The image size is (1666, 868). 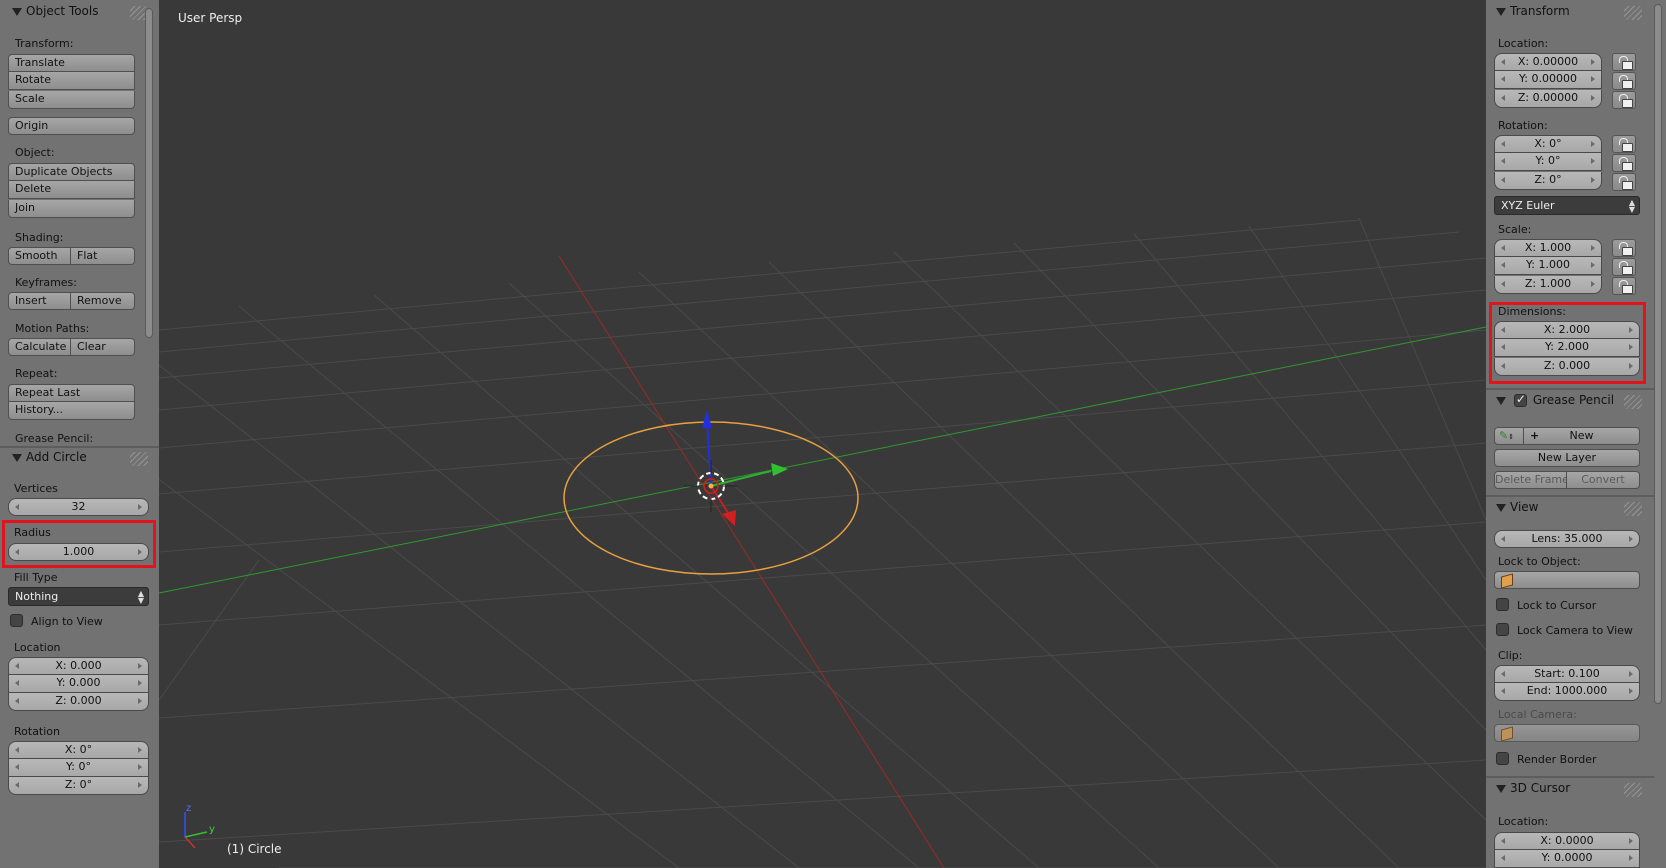 What do you see at coordinates (1624, 163) in the screenshot?
I see `lock-rotation-y-icon` at bounding box center [1624, 163].